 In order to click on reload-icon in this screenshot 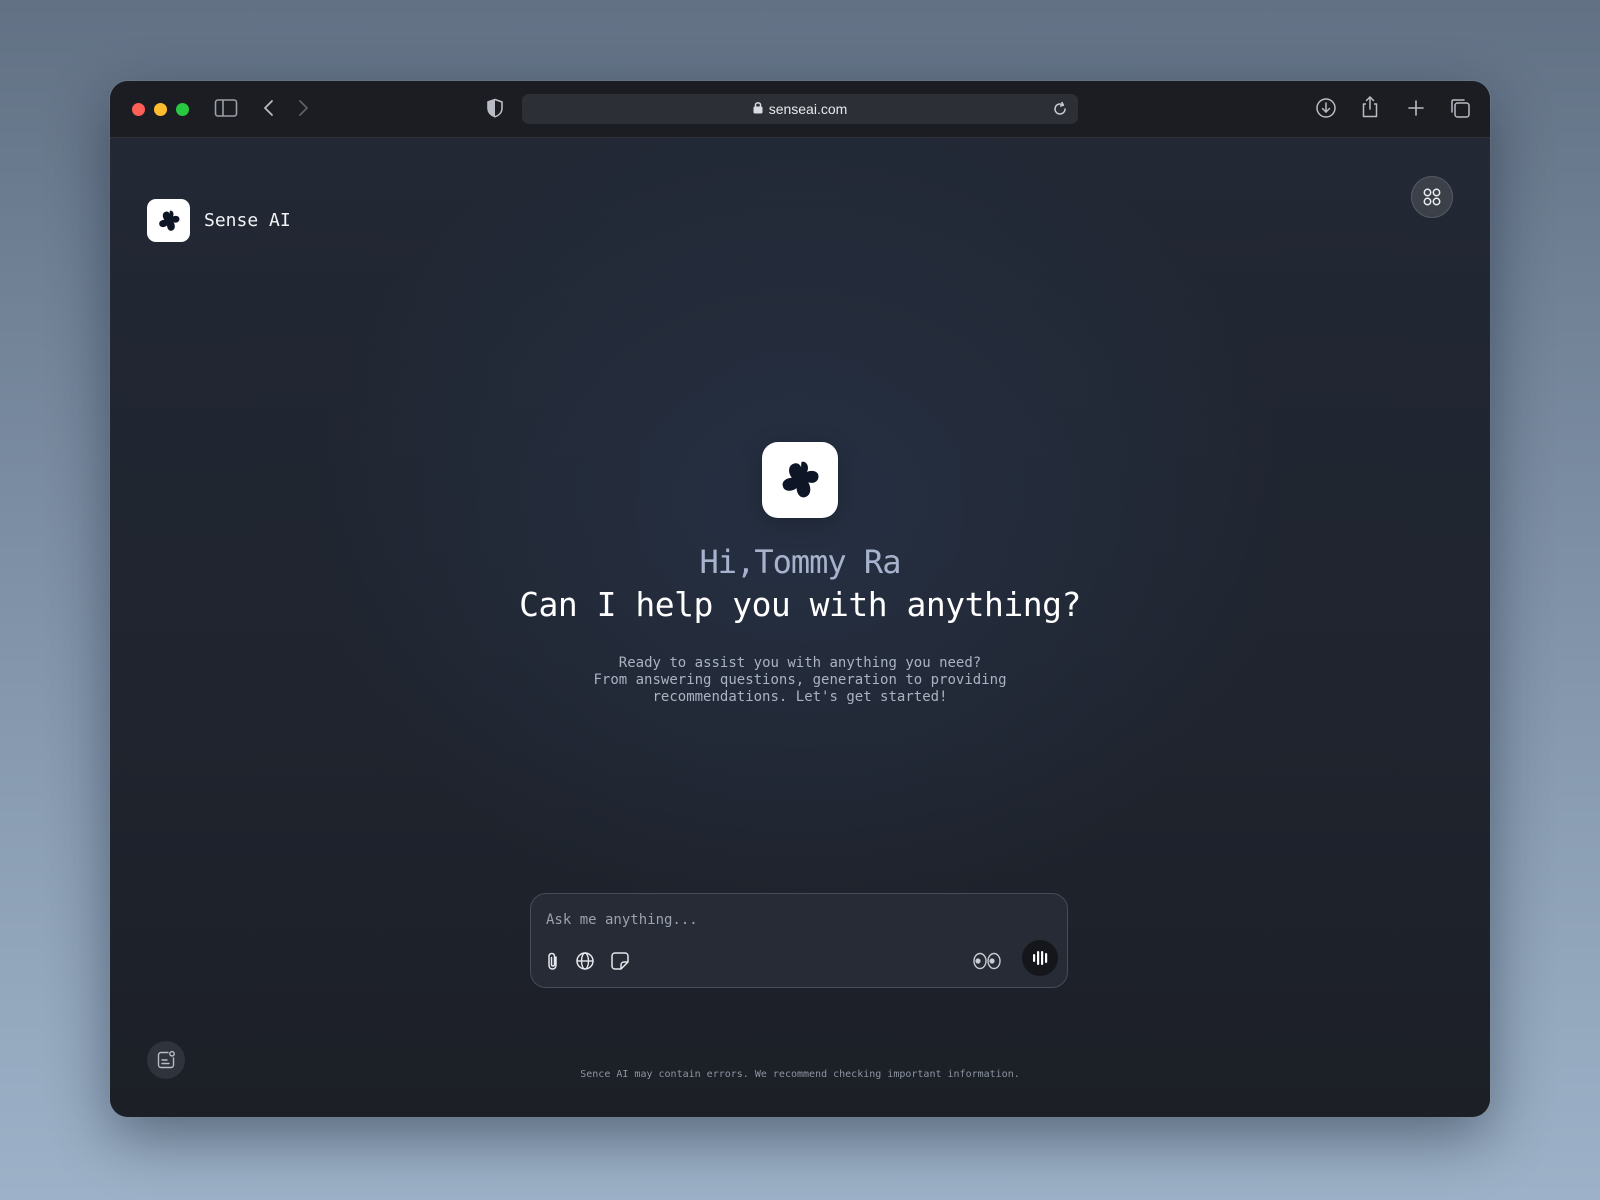, I will do `click(1060, 111)`.